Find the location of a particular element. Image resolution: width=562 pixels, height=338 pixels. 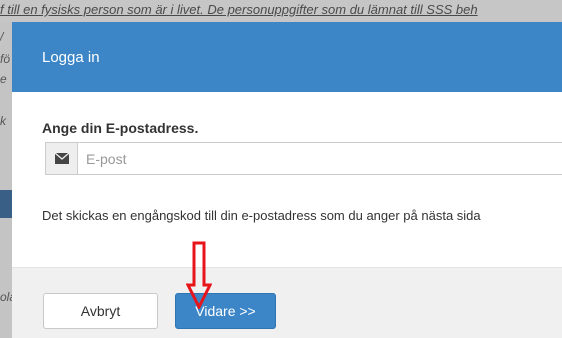

background-fragment: e is located at coordinates (3, 79).